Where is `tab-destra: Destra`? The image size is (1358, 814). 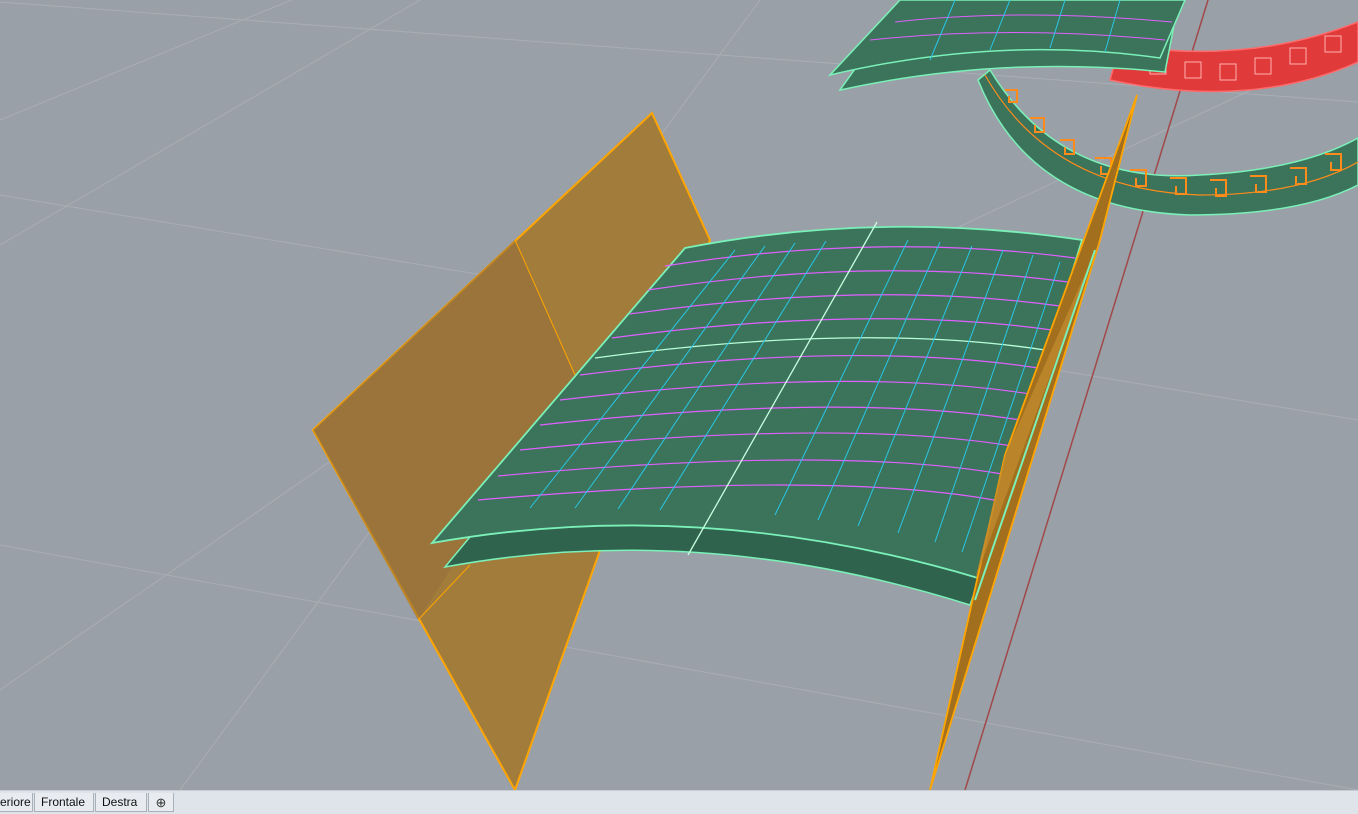
tab-destra: Destra is located at coordinates (121, 802).